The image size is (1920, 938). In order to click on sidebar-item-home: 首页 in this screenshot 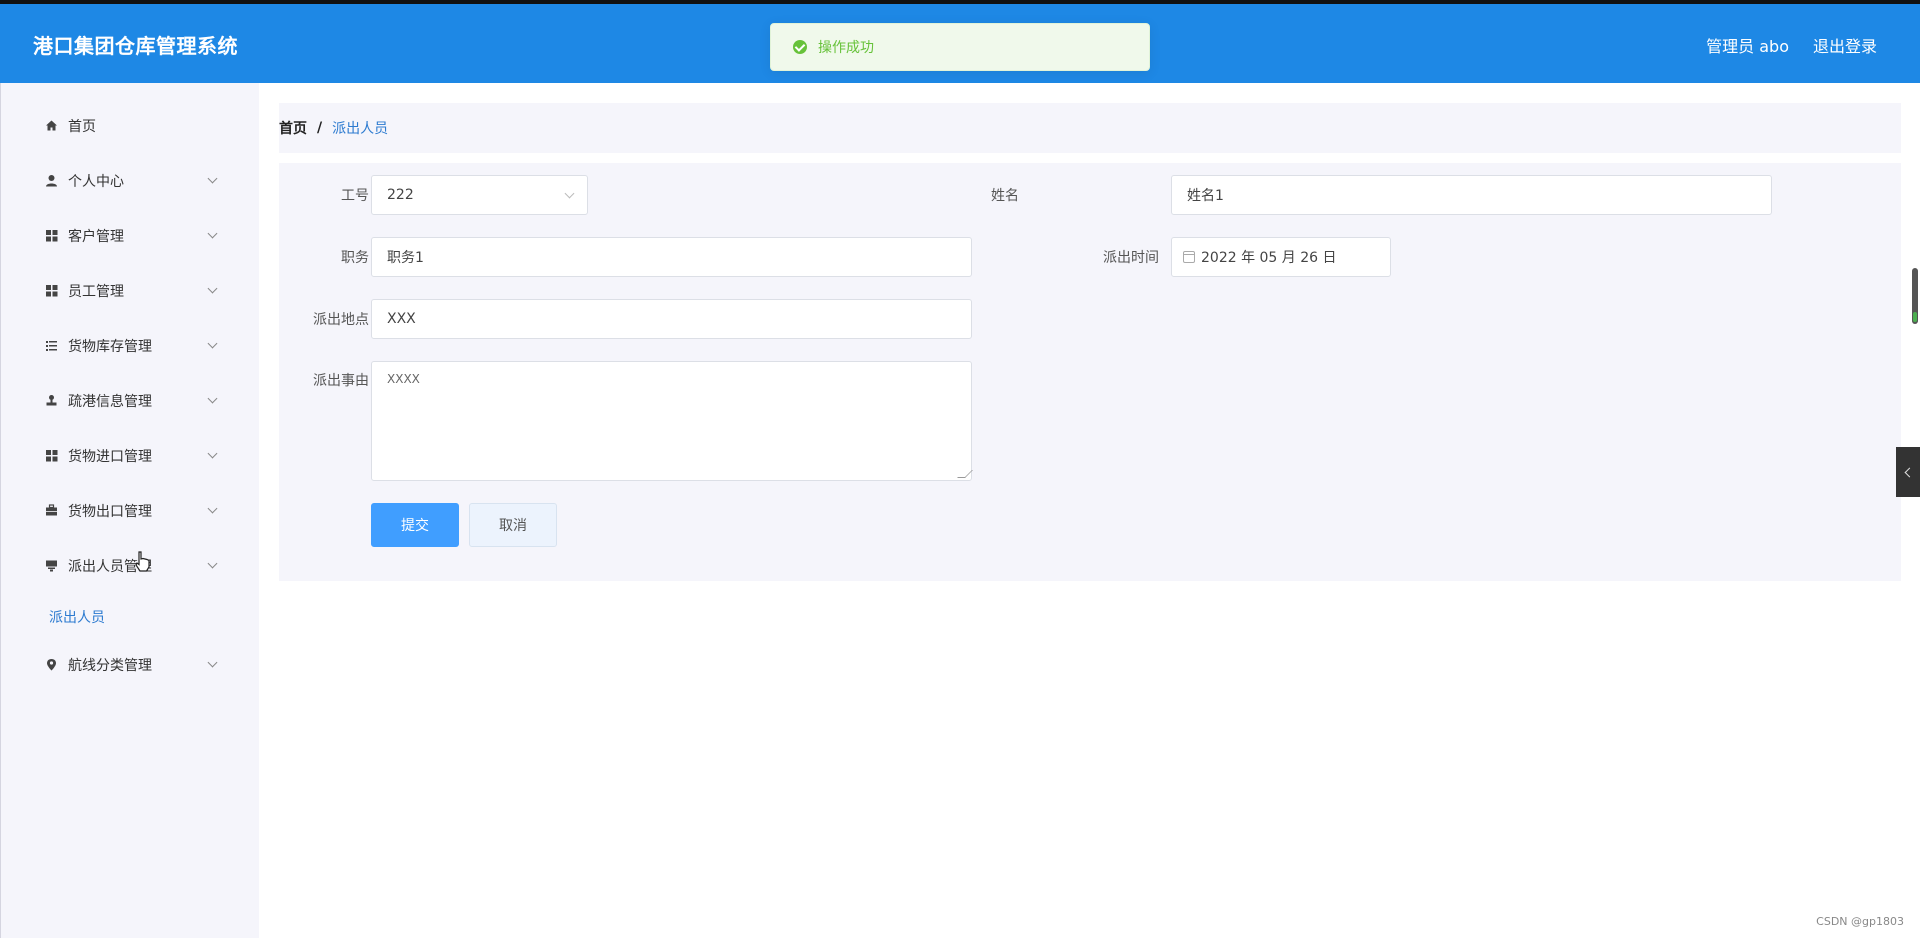, I will do `click(130, 125)`.